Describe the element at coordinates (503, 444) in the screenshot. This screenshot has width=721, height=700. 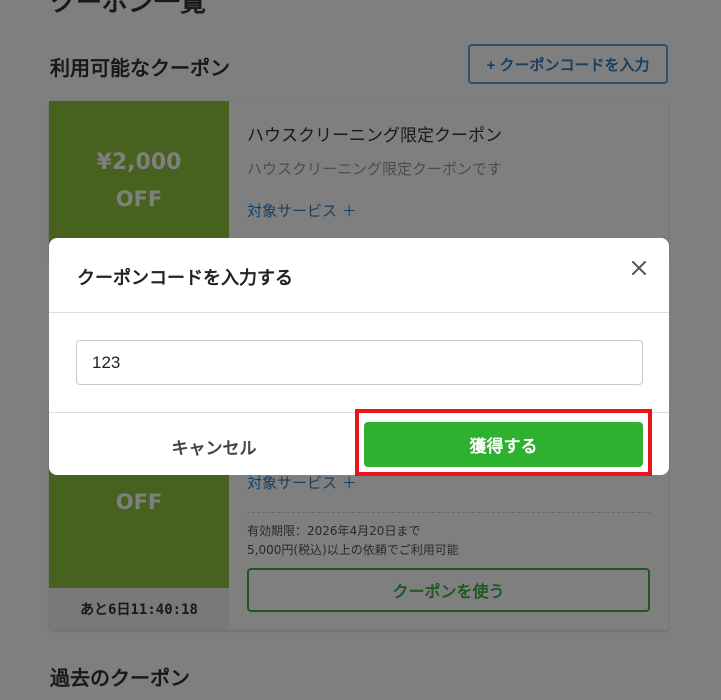
I see `acquire-button: 獲得する` at that location.